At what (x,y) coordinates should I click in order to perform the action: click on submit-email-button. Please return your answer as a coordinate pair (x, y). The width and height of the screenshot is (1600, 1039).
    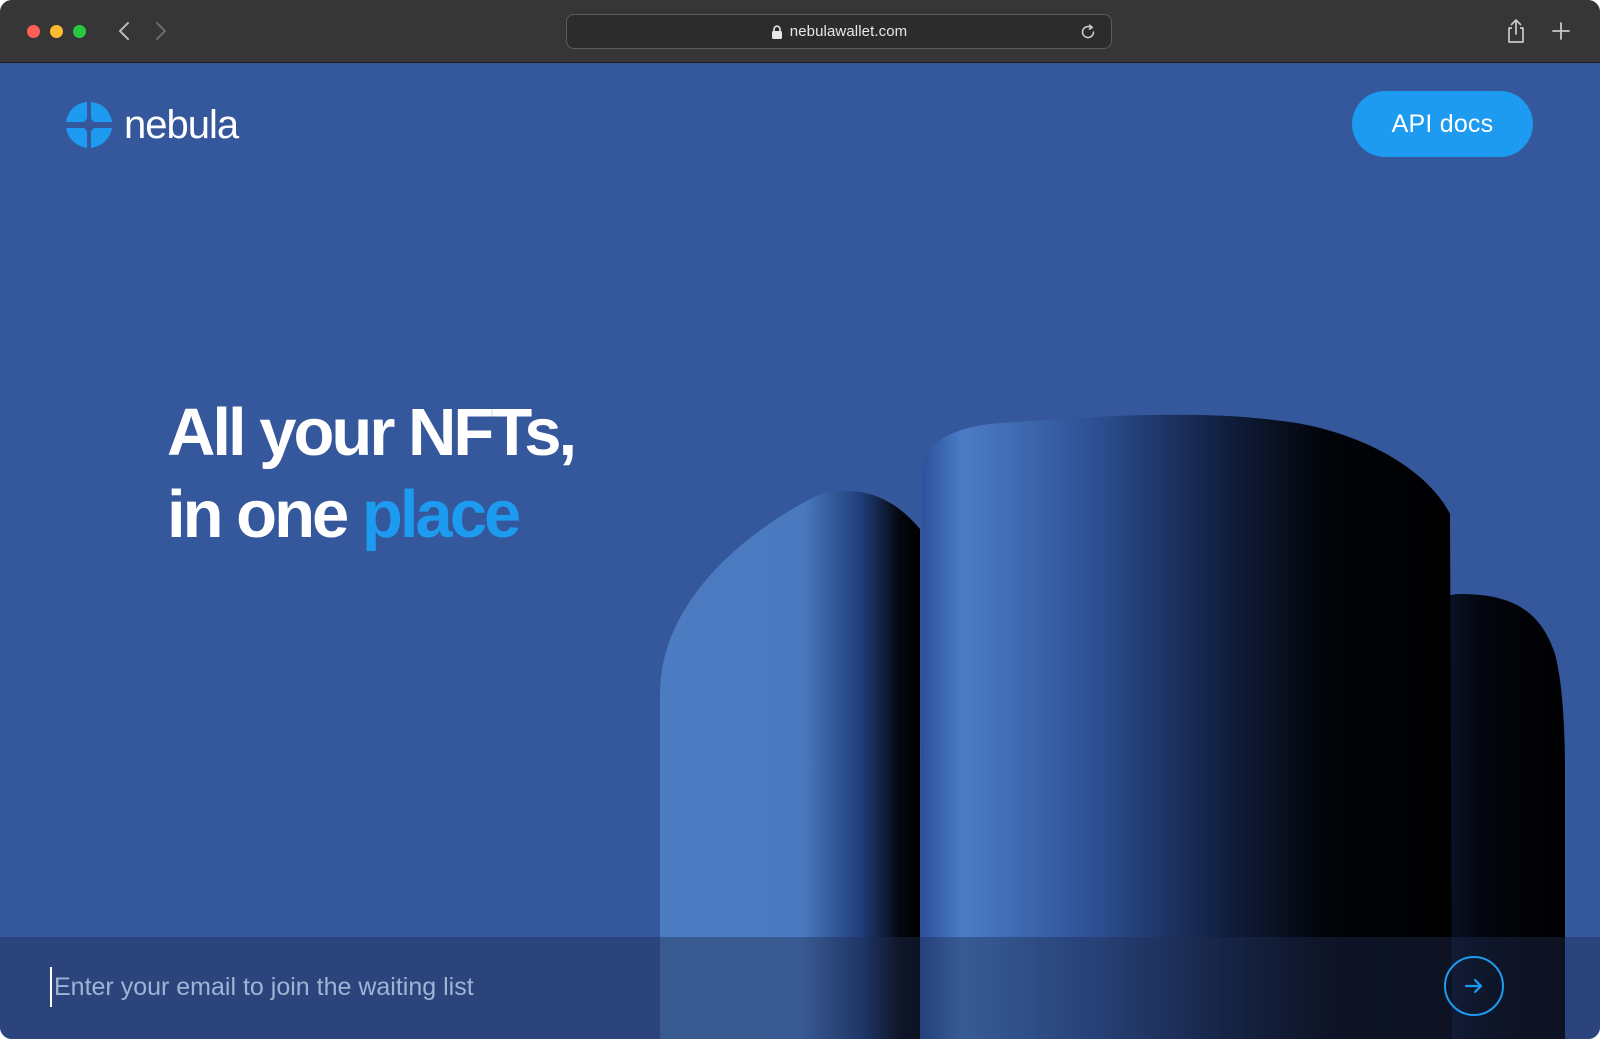
    Looking at the image, I should click on (1474, 986).